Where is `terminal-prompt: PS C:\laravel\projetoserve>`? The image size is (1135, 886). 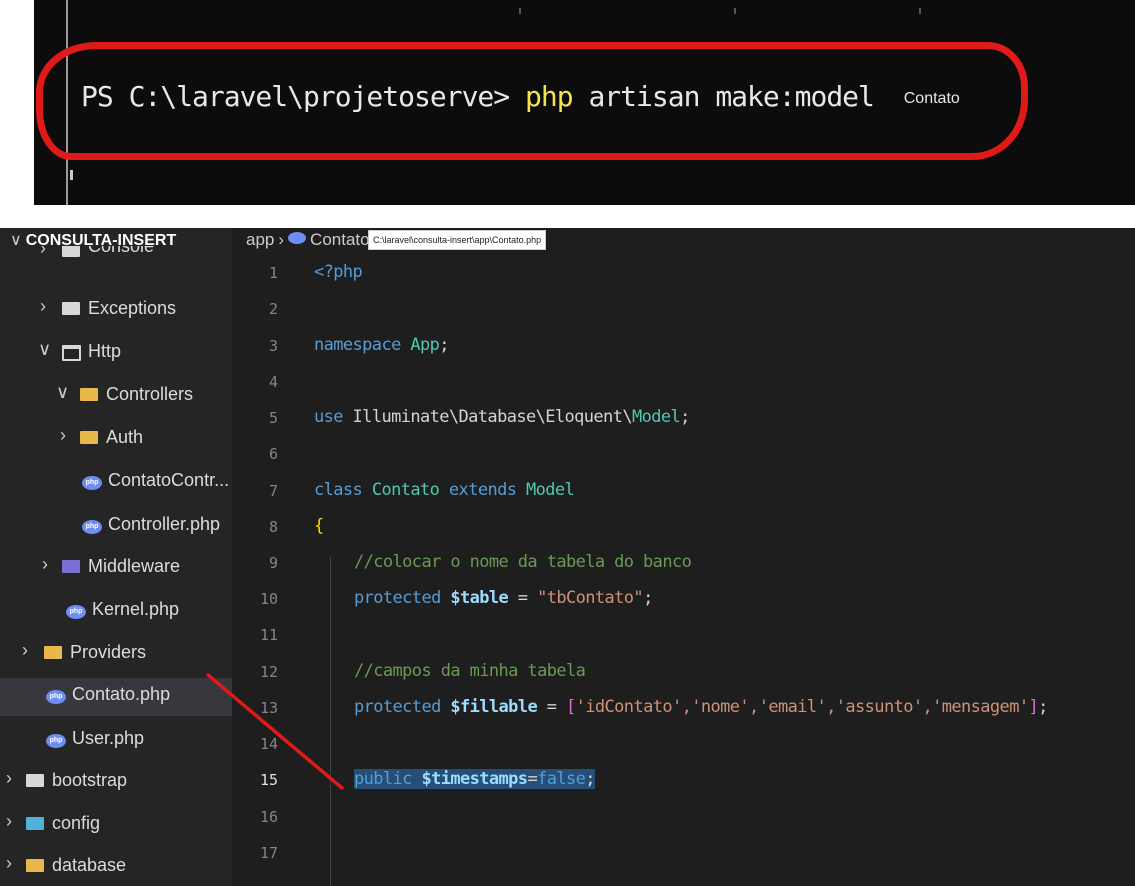
terminal-prompt: PS C:\laravel\projetoserve> is located at coordinates (295, 96).